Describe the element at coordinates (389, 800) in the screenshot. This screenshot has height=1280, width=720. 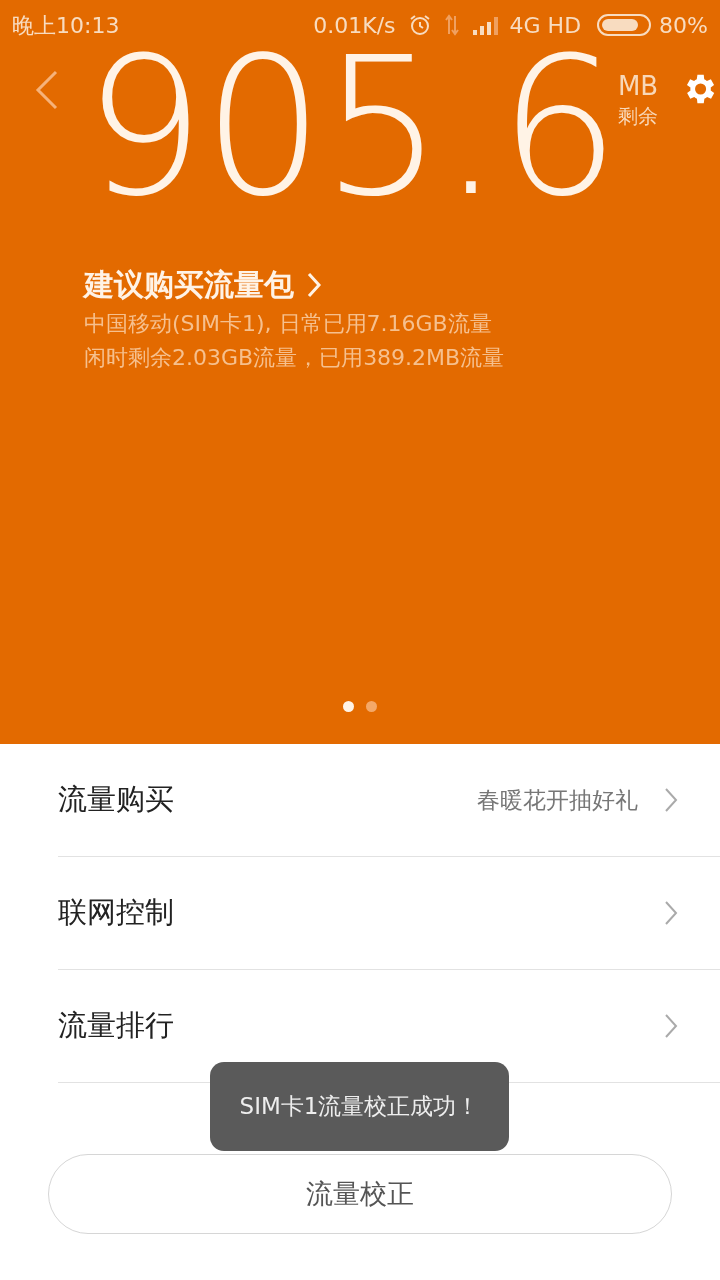
I see `menu-item: 流量购买 春暖花开抽好礼` at that location.